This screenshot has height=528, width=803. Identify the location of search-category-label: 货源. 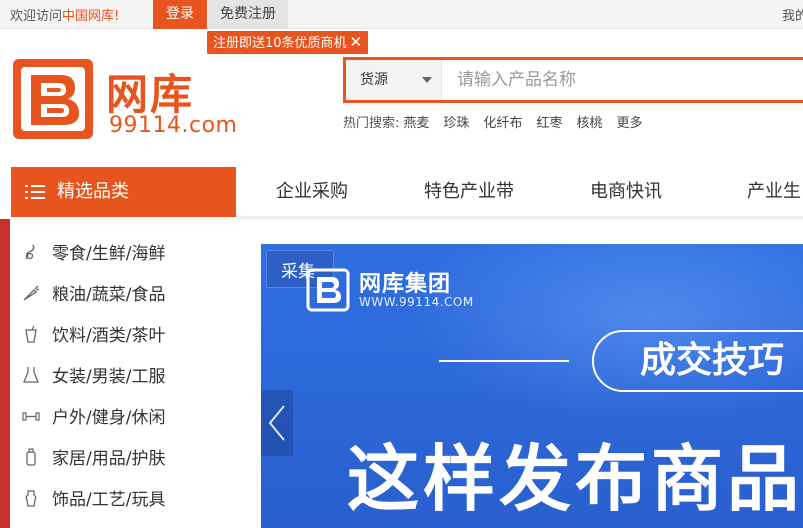
(374, 80).